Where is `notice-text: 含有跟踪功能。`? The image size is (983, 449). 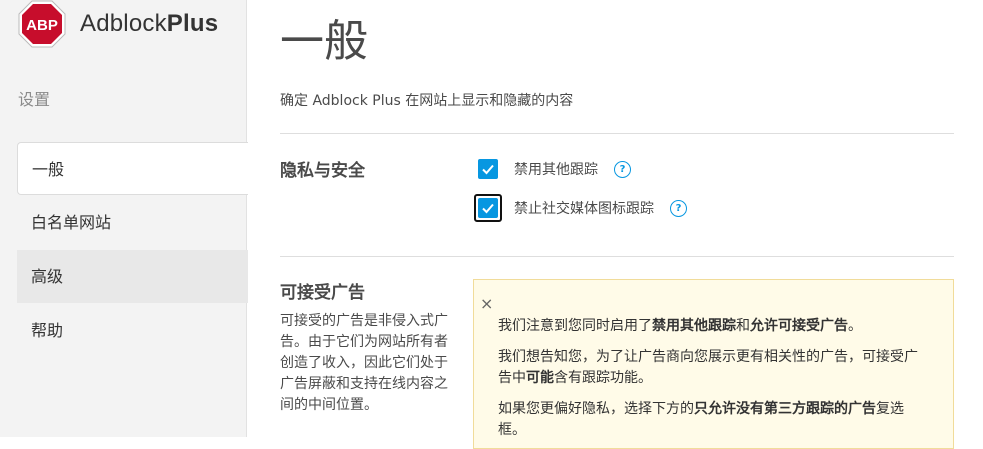
notice-text: 含有跟踪功能。 is located at coordinates (603, 378).